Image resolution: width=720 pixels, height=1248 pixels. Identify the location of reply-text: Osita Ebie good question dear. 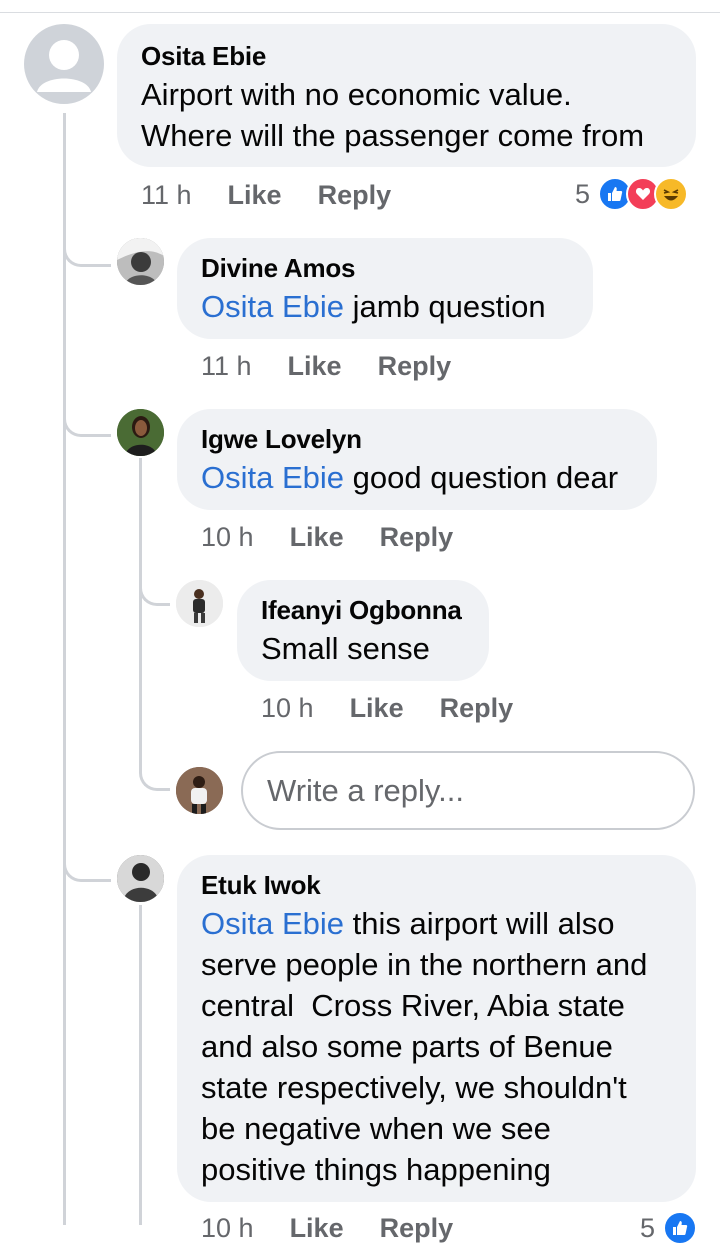
(417, 477).